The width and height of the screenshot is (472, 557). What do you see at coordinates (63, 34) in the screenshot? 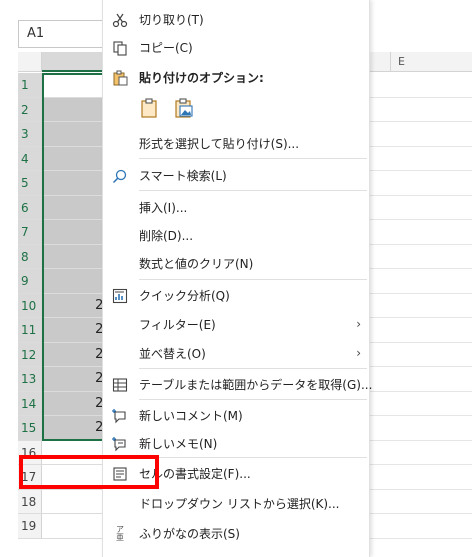
I see `name-box: A1` at bounding box center [63, 34].